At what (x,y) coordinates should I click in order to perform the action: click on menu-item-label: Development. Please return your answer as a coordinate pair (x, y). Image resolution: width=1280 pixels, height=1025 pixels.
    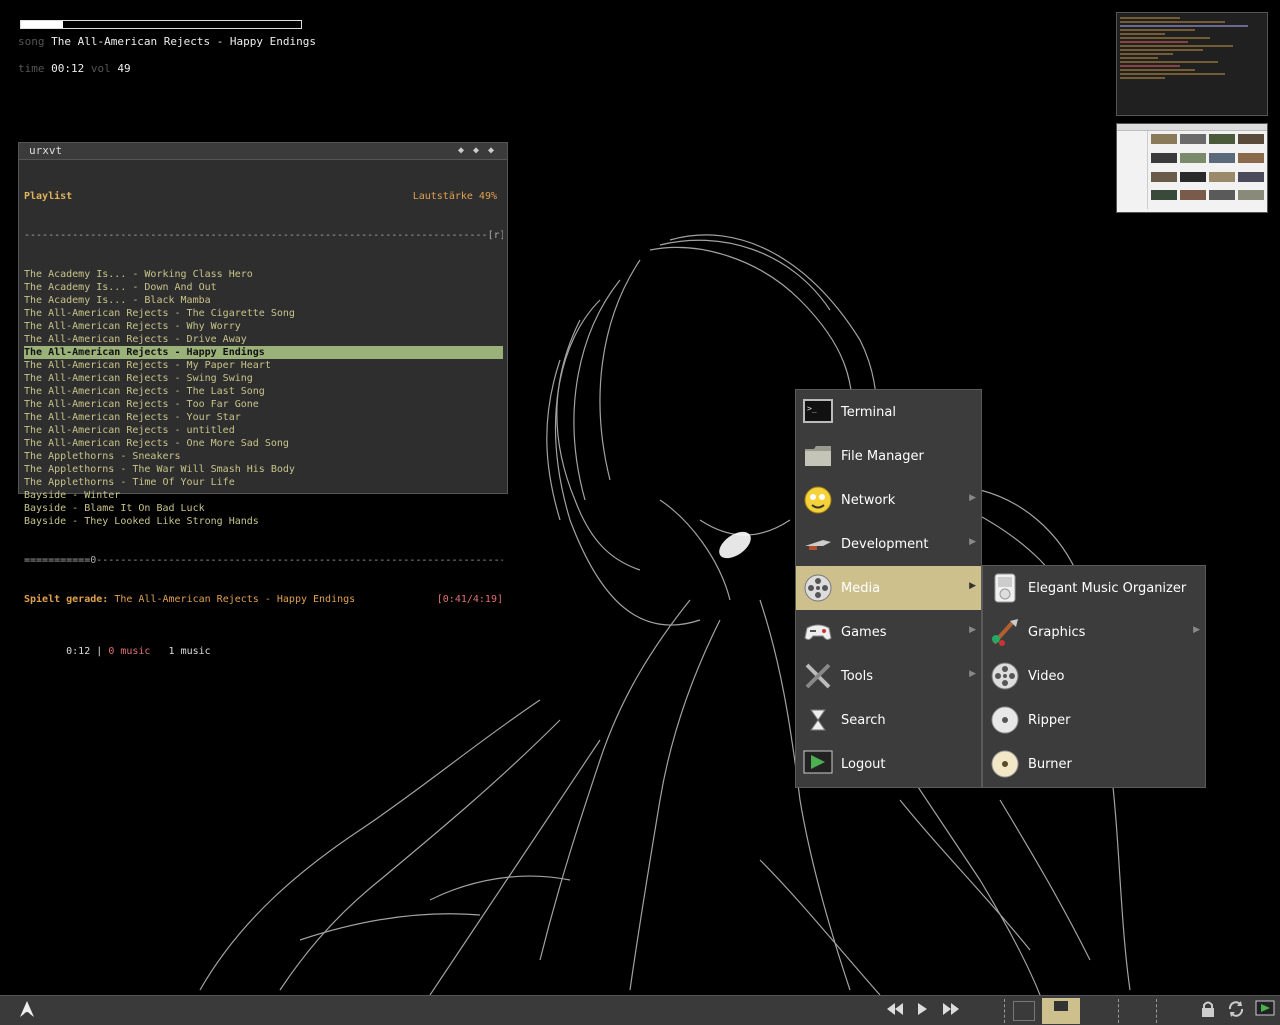
    Looking at the image, I should click on (885, 544).